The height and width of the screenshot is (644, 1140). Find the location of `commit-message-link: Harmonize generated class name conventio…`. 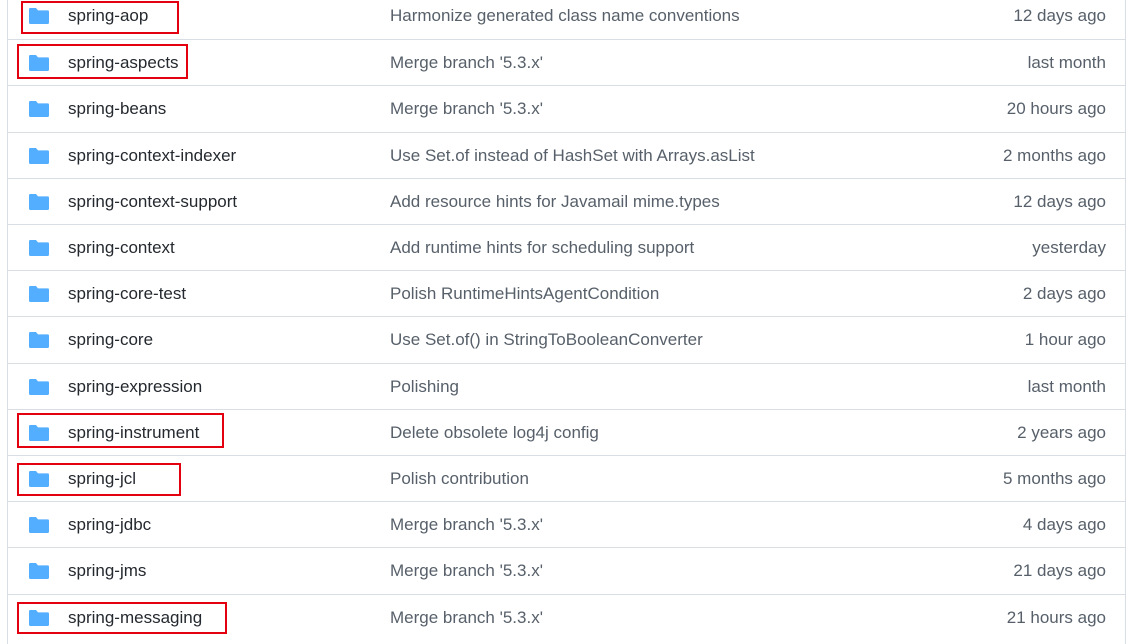

commit-message-link: Harmonize generated class name conventio… is located at coordinates (565, 19).